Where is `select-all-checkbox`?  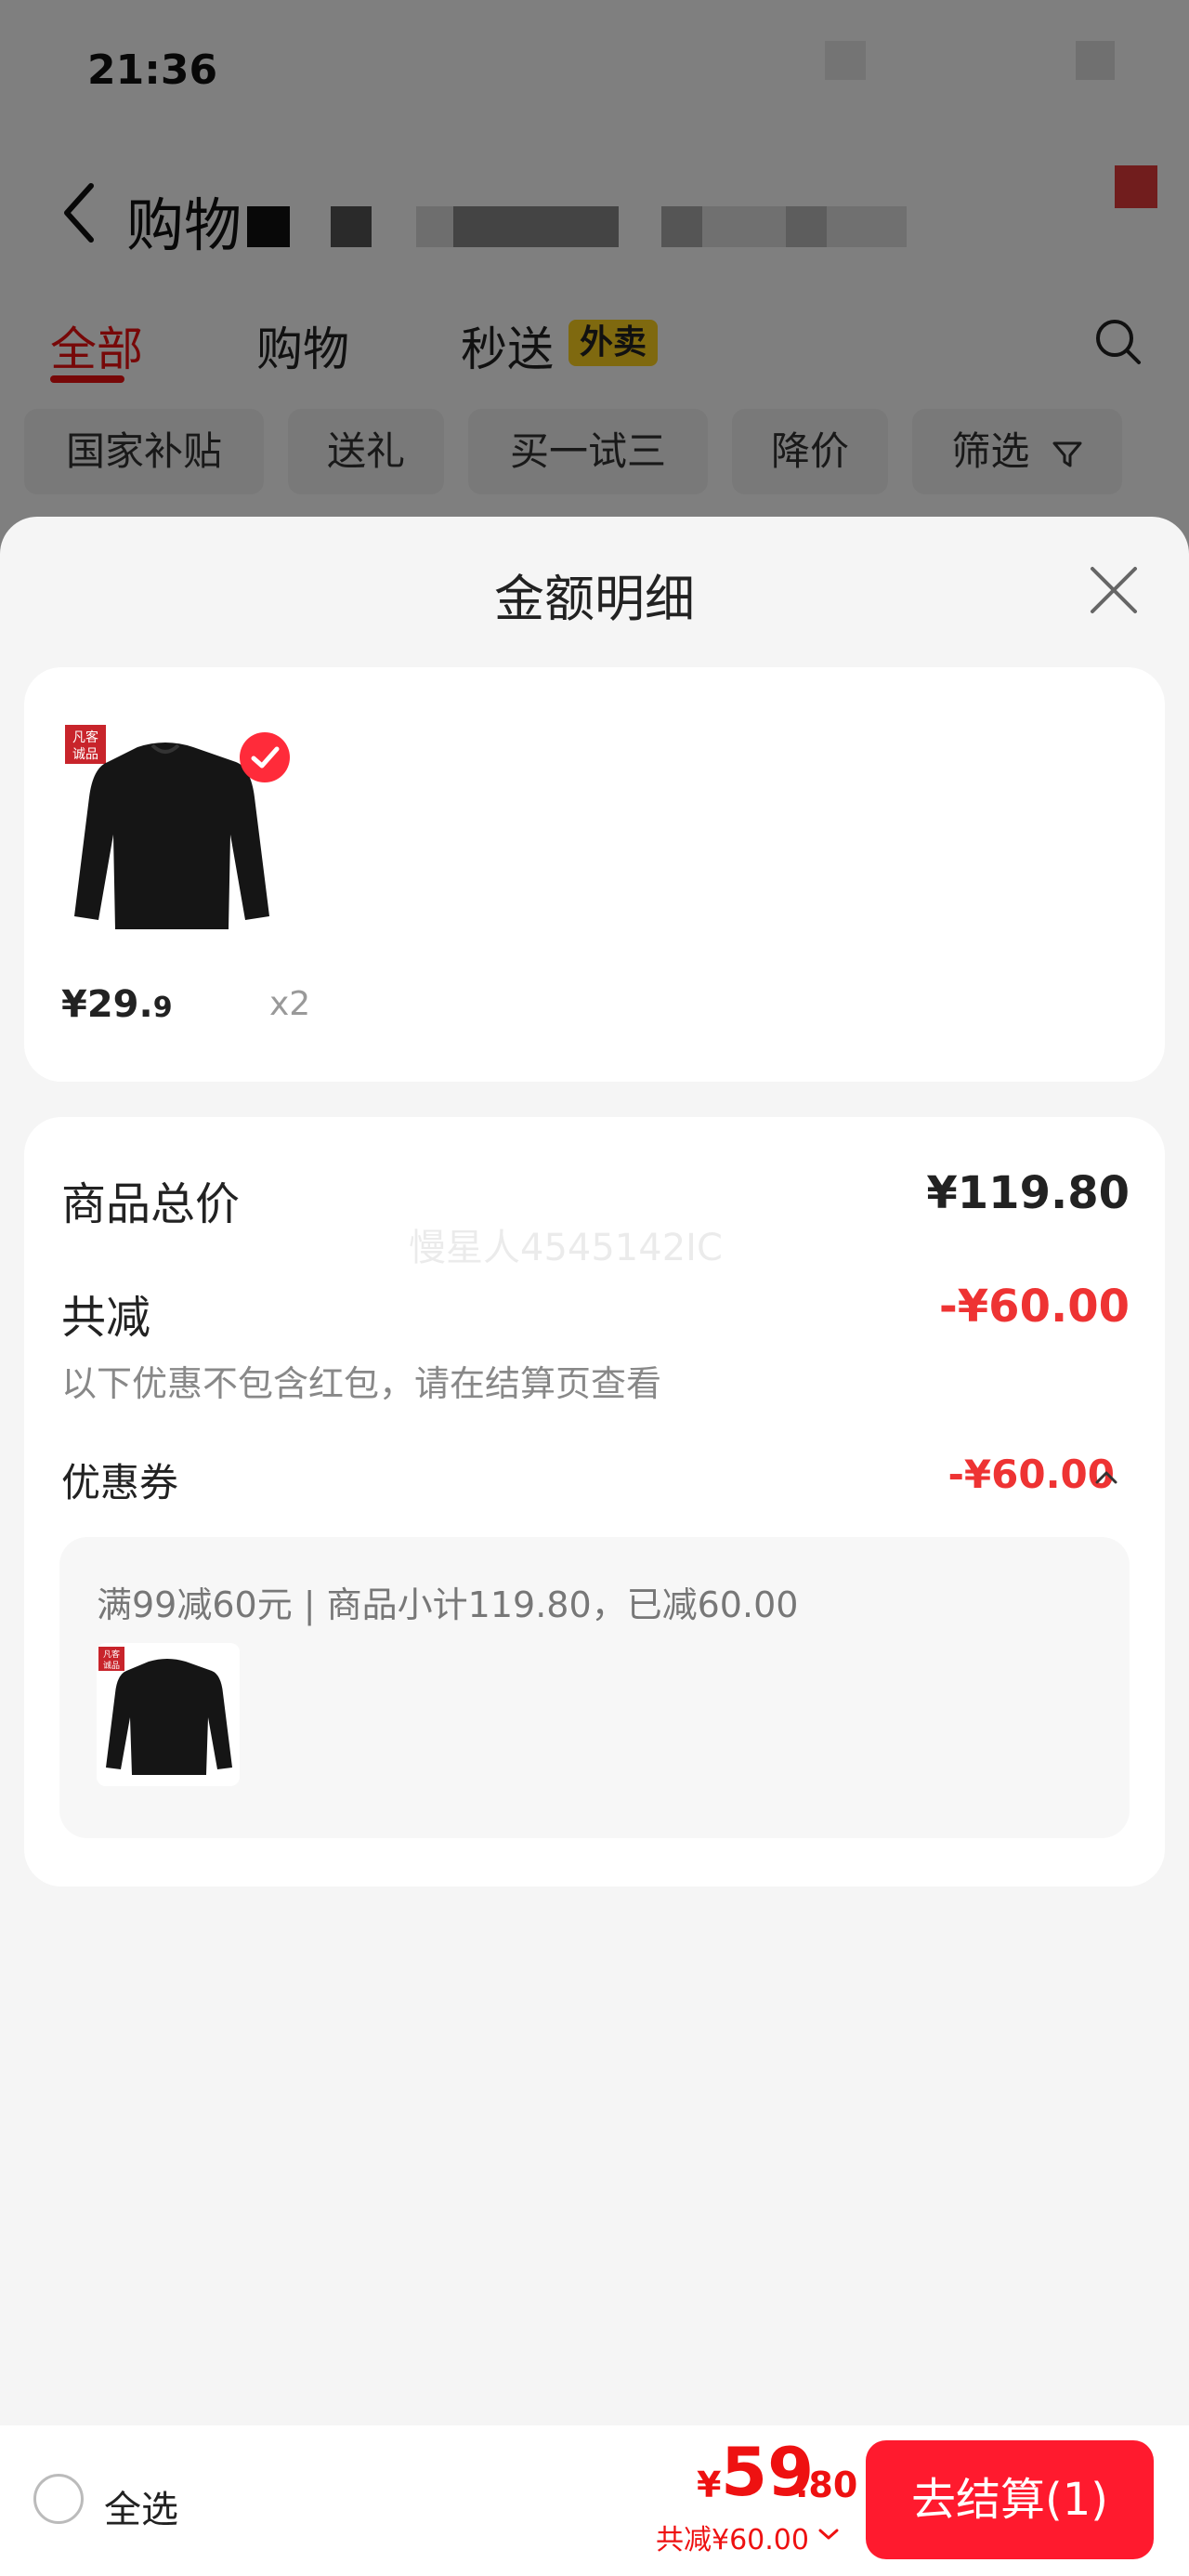 select-all-checkbox is located at coordinates (59, 2499).